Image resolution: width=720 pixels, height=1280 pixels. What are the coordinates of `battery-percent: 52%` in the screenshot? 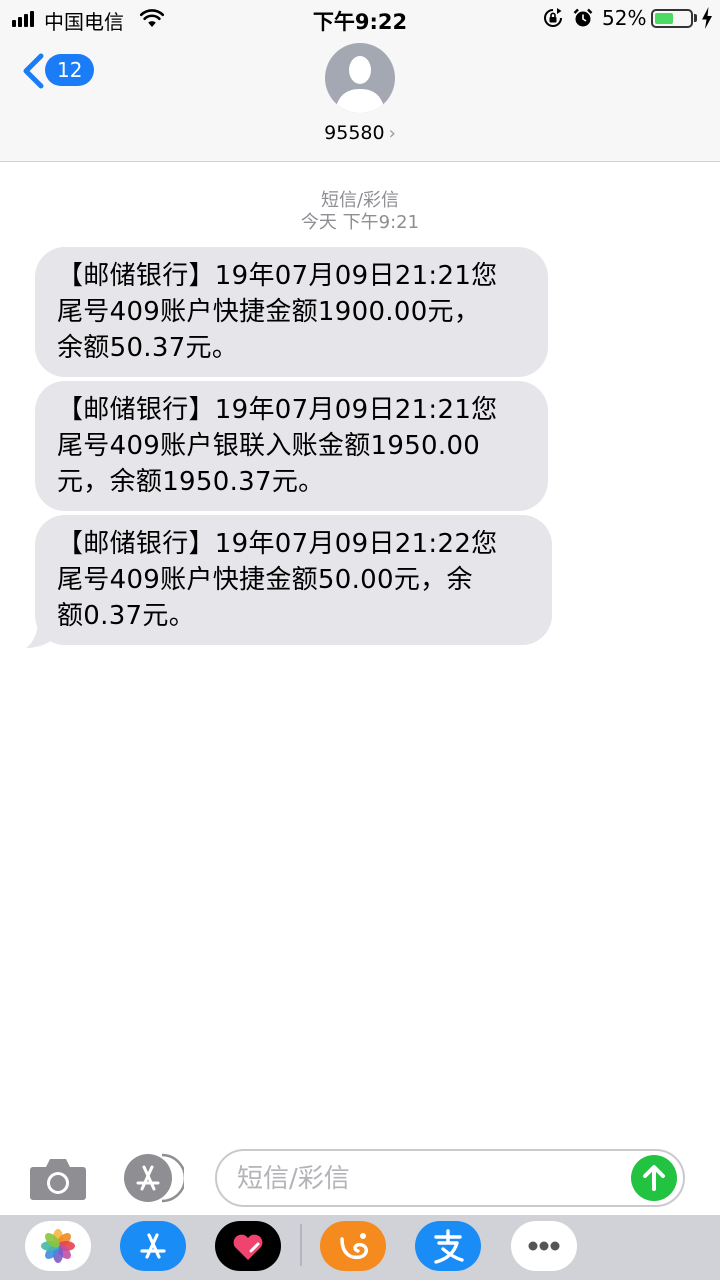 It's located at (624, 18).